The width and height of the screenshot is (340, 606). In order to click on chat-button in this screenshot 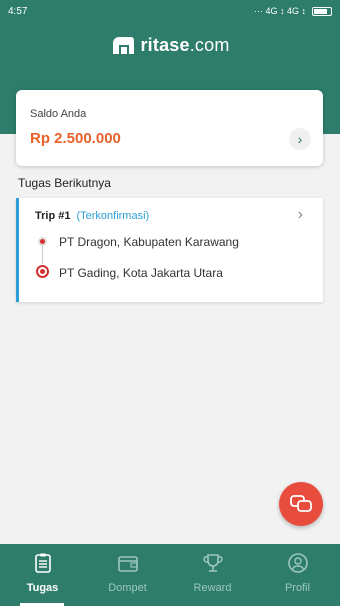, I will do `click(301, 504)`.